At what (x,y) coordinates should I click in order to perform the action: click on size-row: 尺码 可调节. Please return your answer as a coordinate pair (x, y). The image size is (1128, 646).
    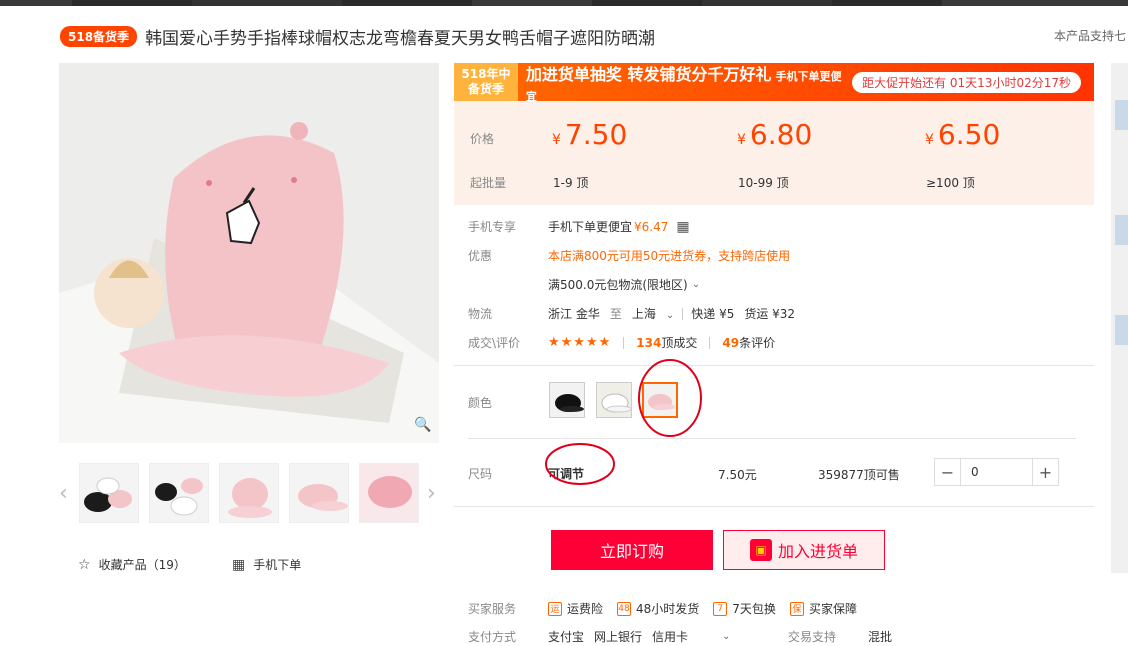
    Looking at the image, I should click on (526, 473).